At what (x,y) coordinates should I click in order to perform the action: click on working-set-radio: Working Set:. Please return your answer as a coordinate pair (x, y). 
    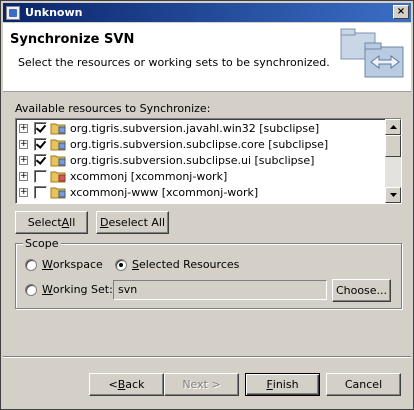
    Looking at the image, I should click on (69, 289).